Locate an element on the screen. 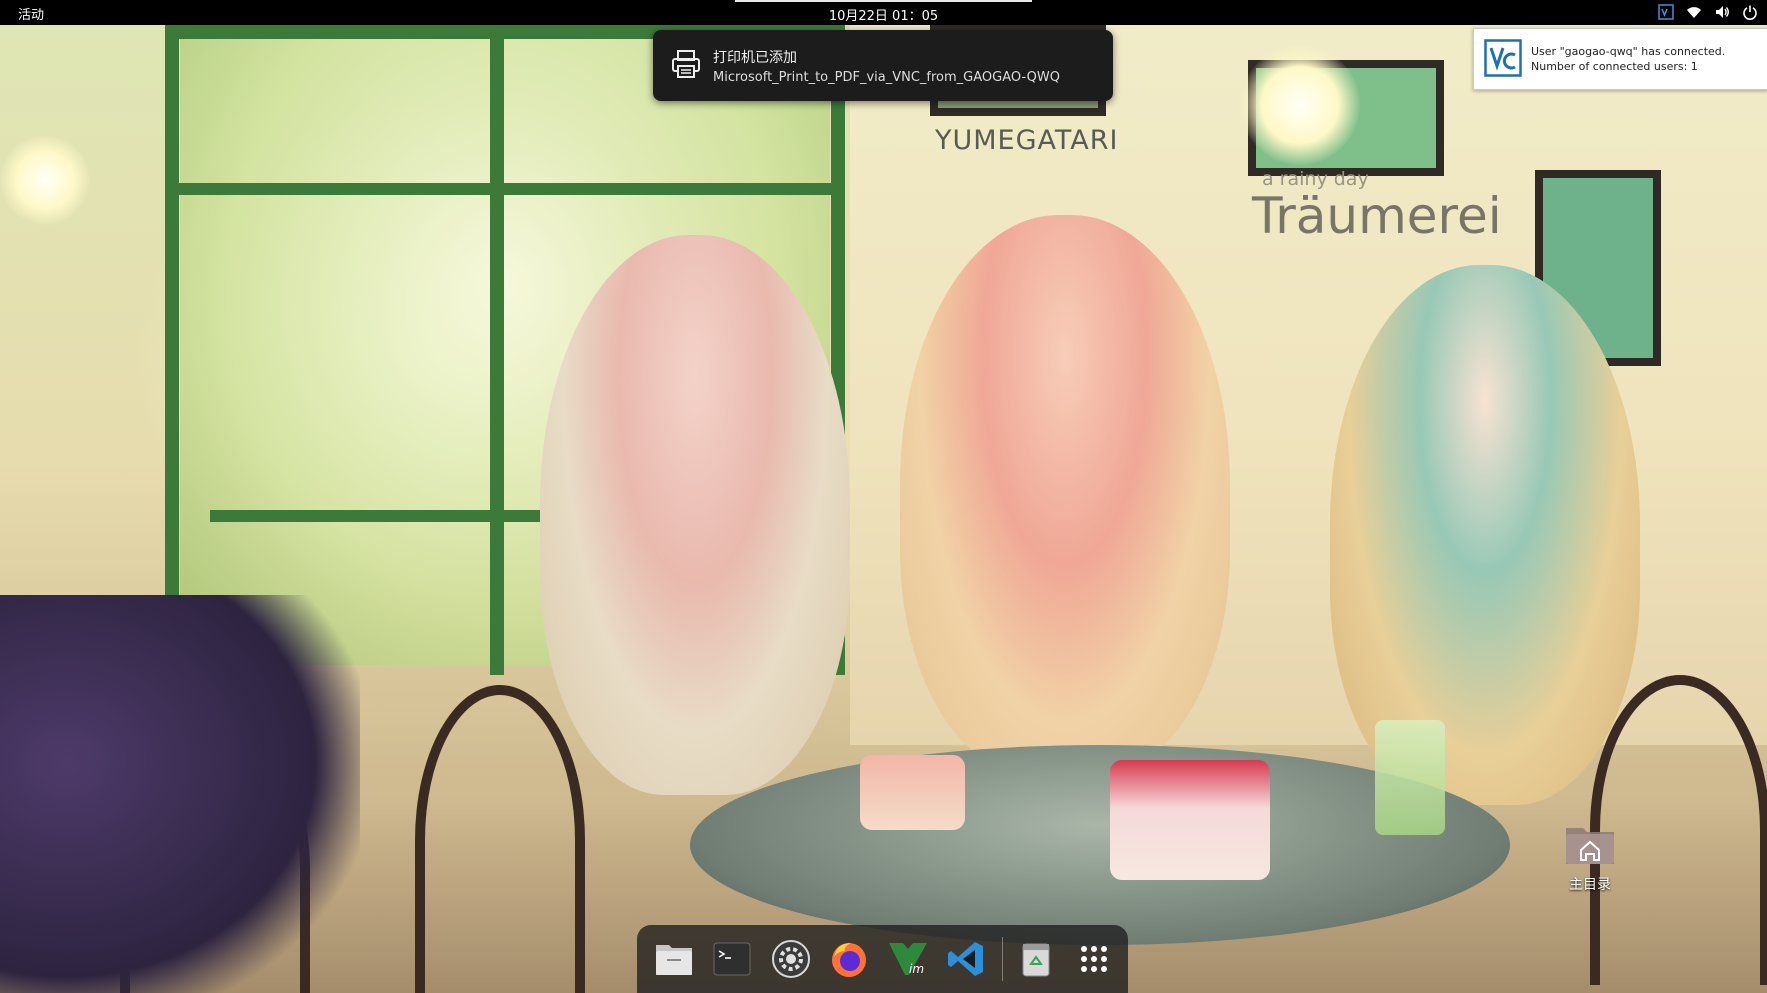 This screenshot has height=993, width=1767. dock-firefox is located at coordinates (850, 959).